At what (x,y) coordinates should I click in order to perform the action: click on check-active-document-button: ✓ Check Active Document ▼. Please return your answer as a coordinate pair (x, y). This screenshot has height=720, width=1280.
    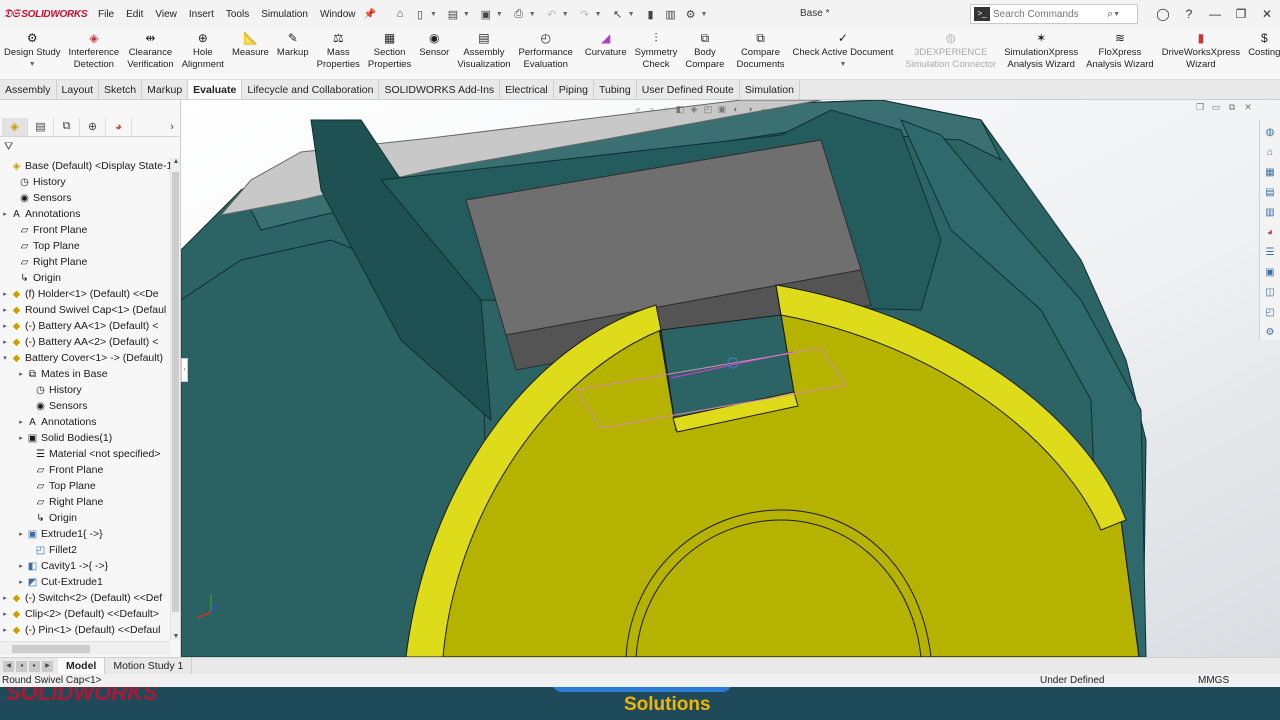
    Looking at the image, I should click on (843, 49).